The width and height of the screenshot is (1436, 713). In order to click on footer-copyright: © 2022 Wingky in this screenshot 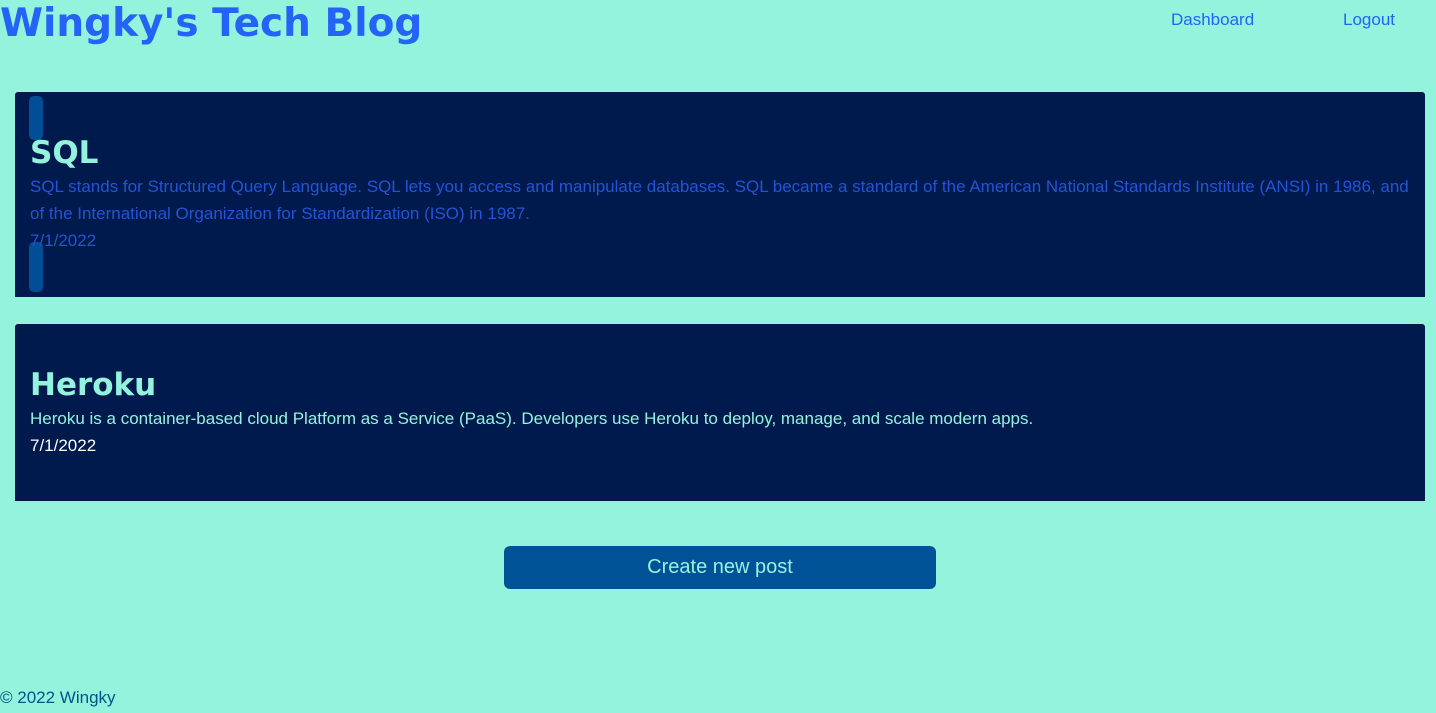, I will do `click(58, 697)`.